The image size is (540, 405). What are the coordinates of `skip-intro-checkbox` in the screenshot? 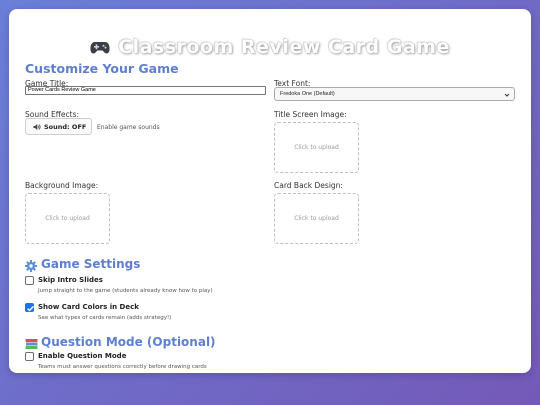 It's located at (29, 280).